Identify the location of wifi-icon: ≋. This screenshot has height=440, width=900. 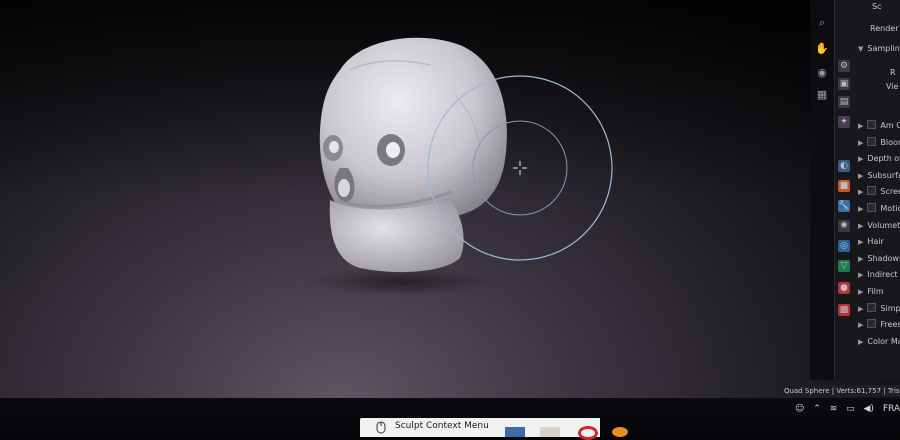
(834, 409).